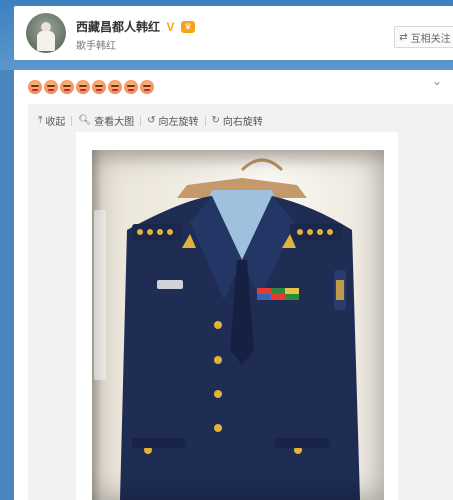 This screenshot has height=500, width=453. I want to click on profile-subtitle: 歌手韩红, so click(96, 46).